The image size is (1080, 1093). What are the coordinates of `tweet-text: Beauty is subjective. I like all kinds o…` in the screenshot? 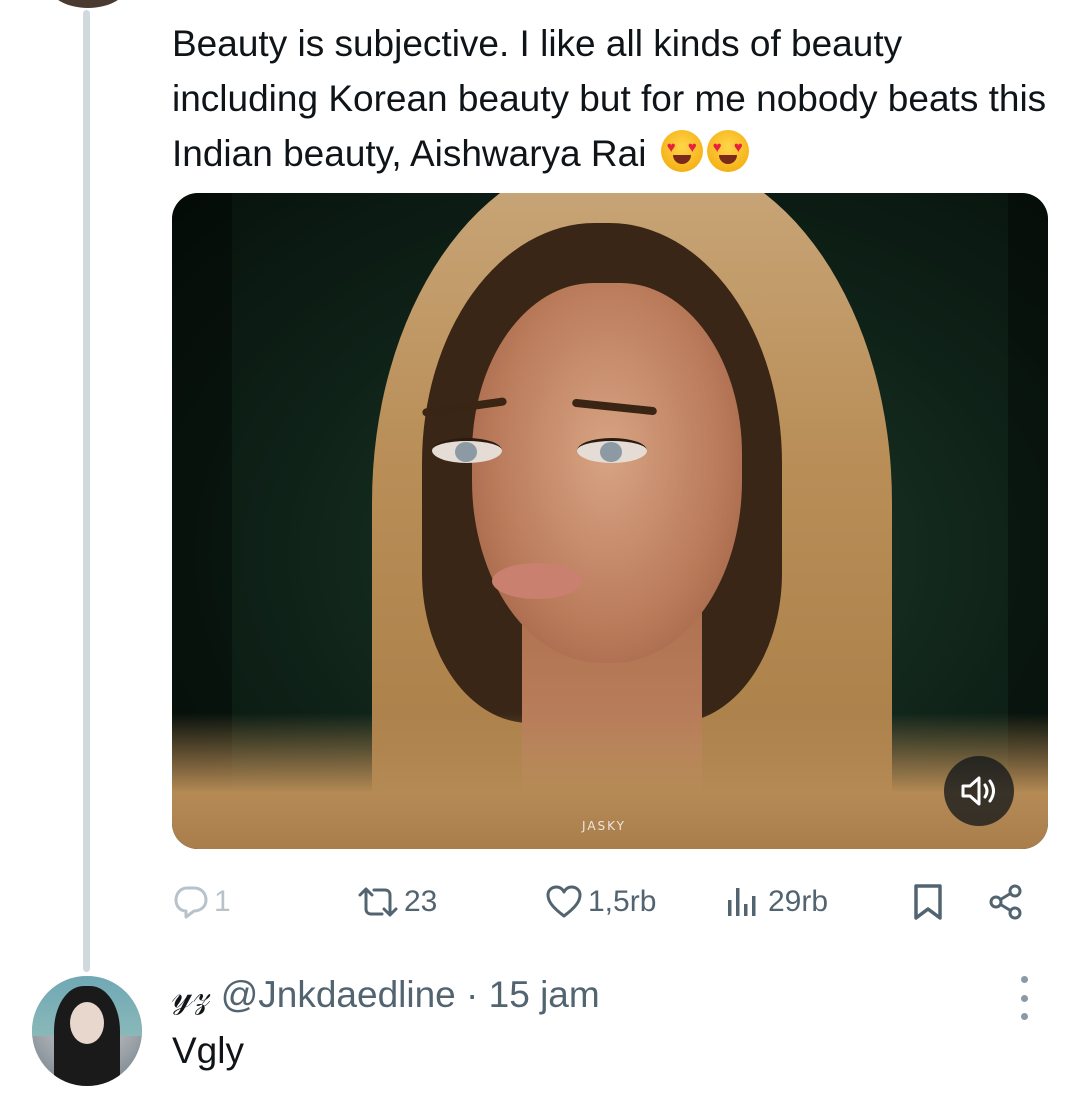 It's located at (612, 98).